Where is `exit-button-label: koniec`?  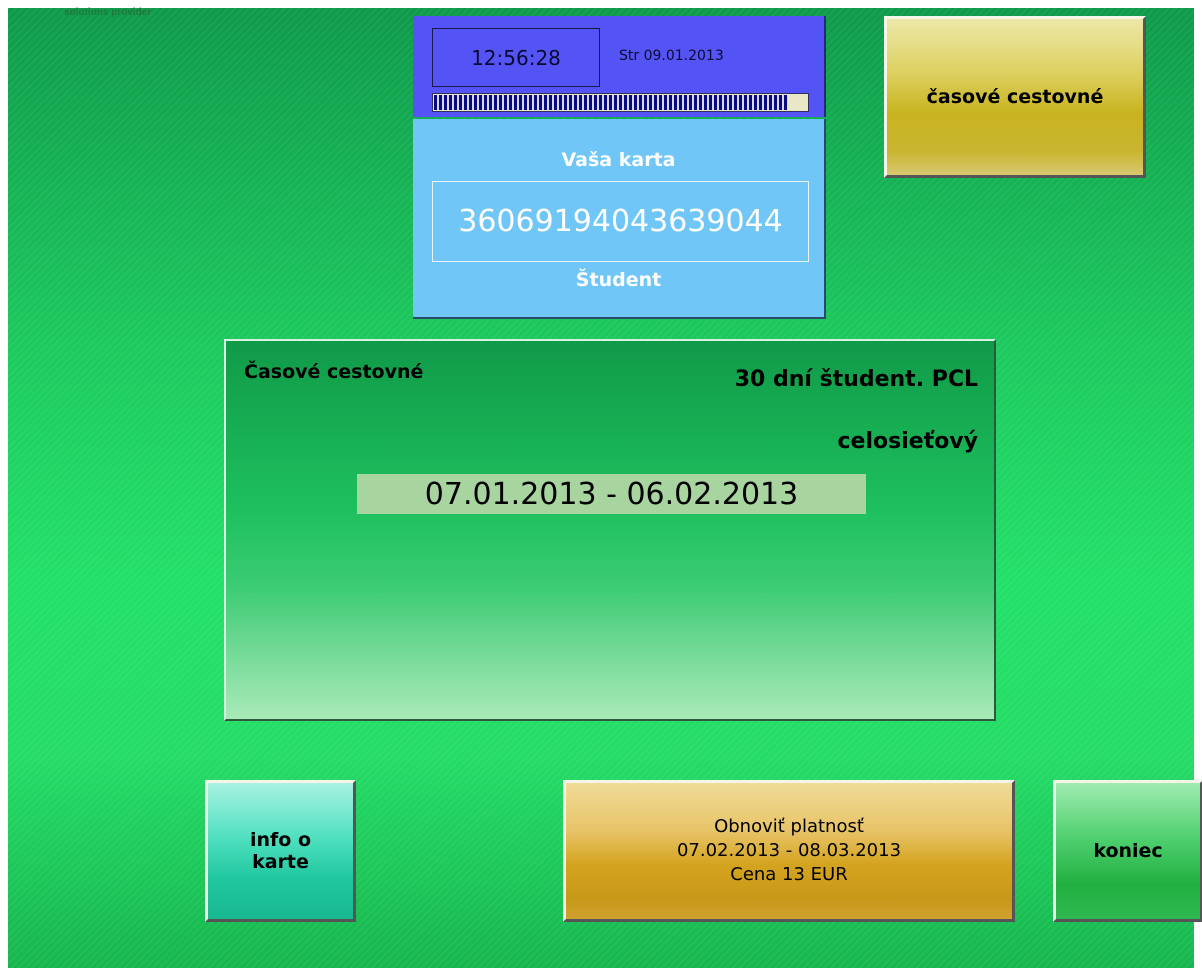 exit-button-label: koniec is located at coordinates (1128, 851).